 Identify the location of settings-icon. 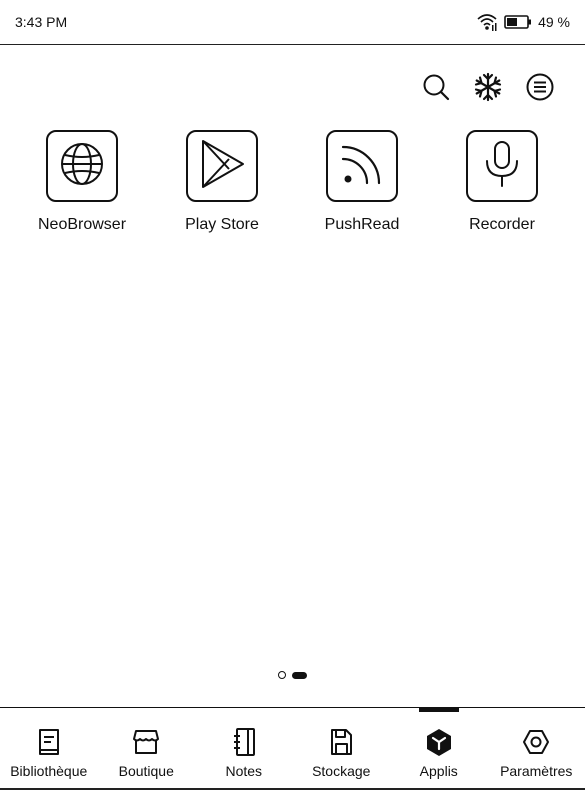
(536, 742).